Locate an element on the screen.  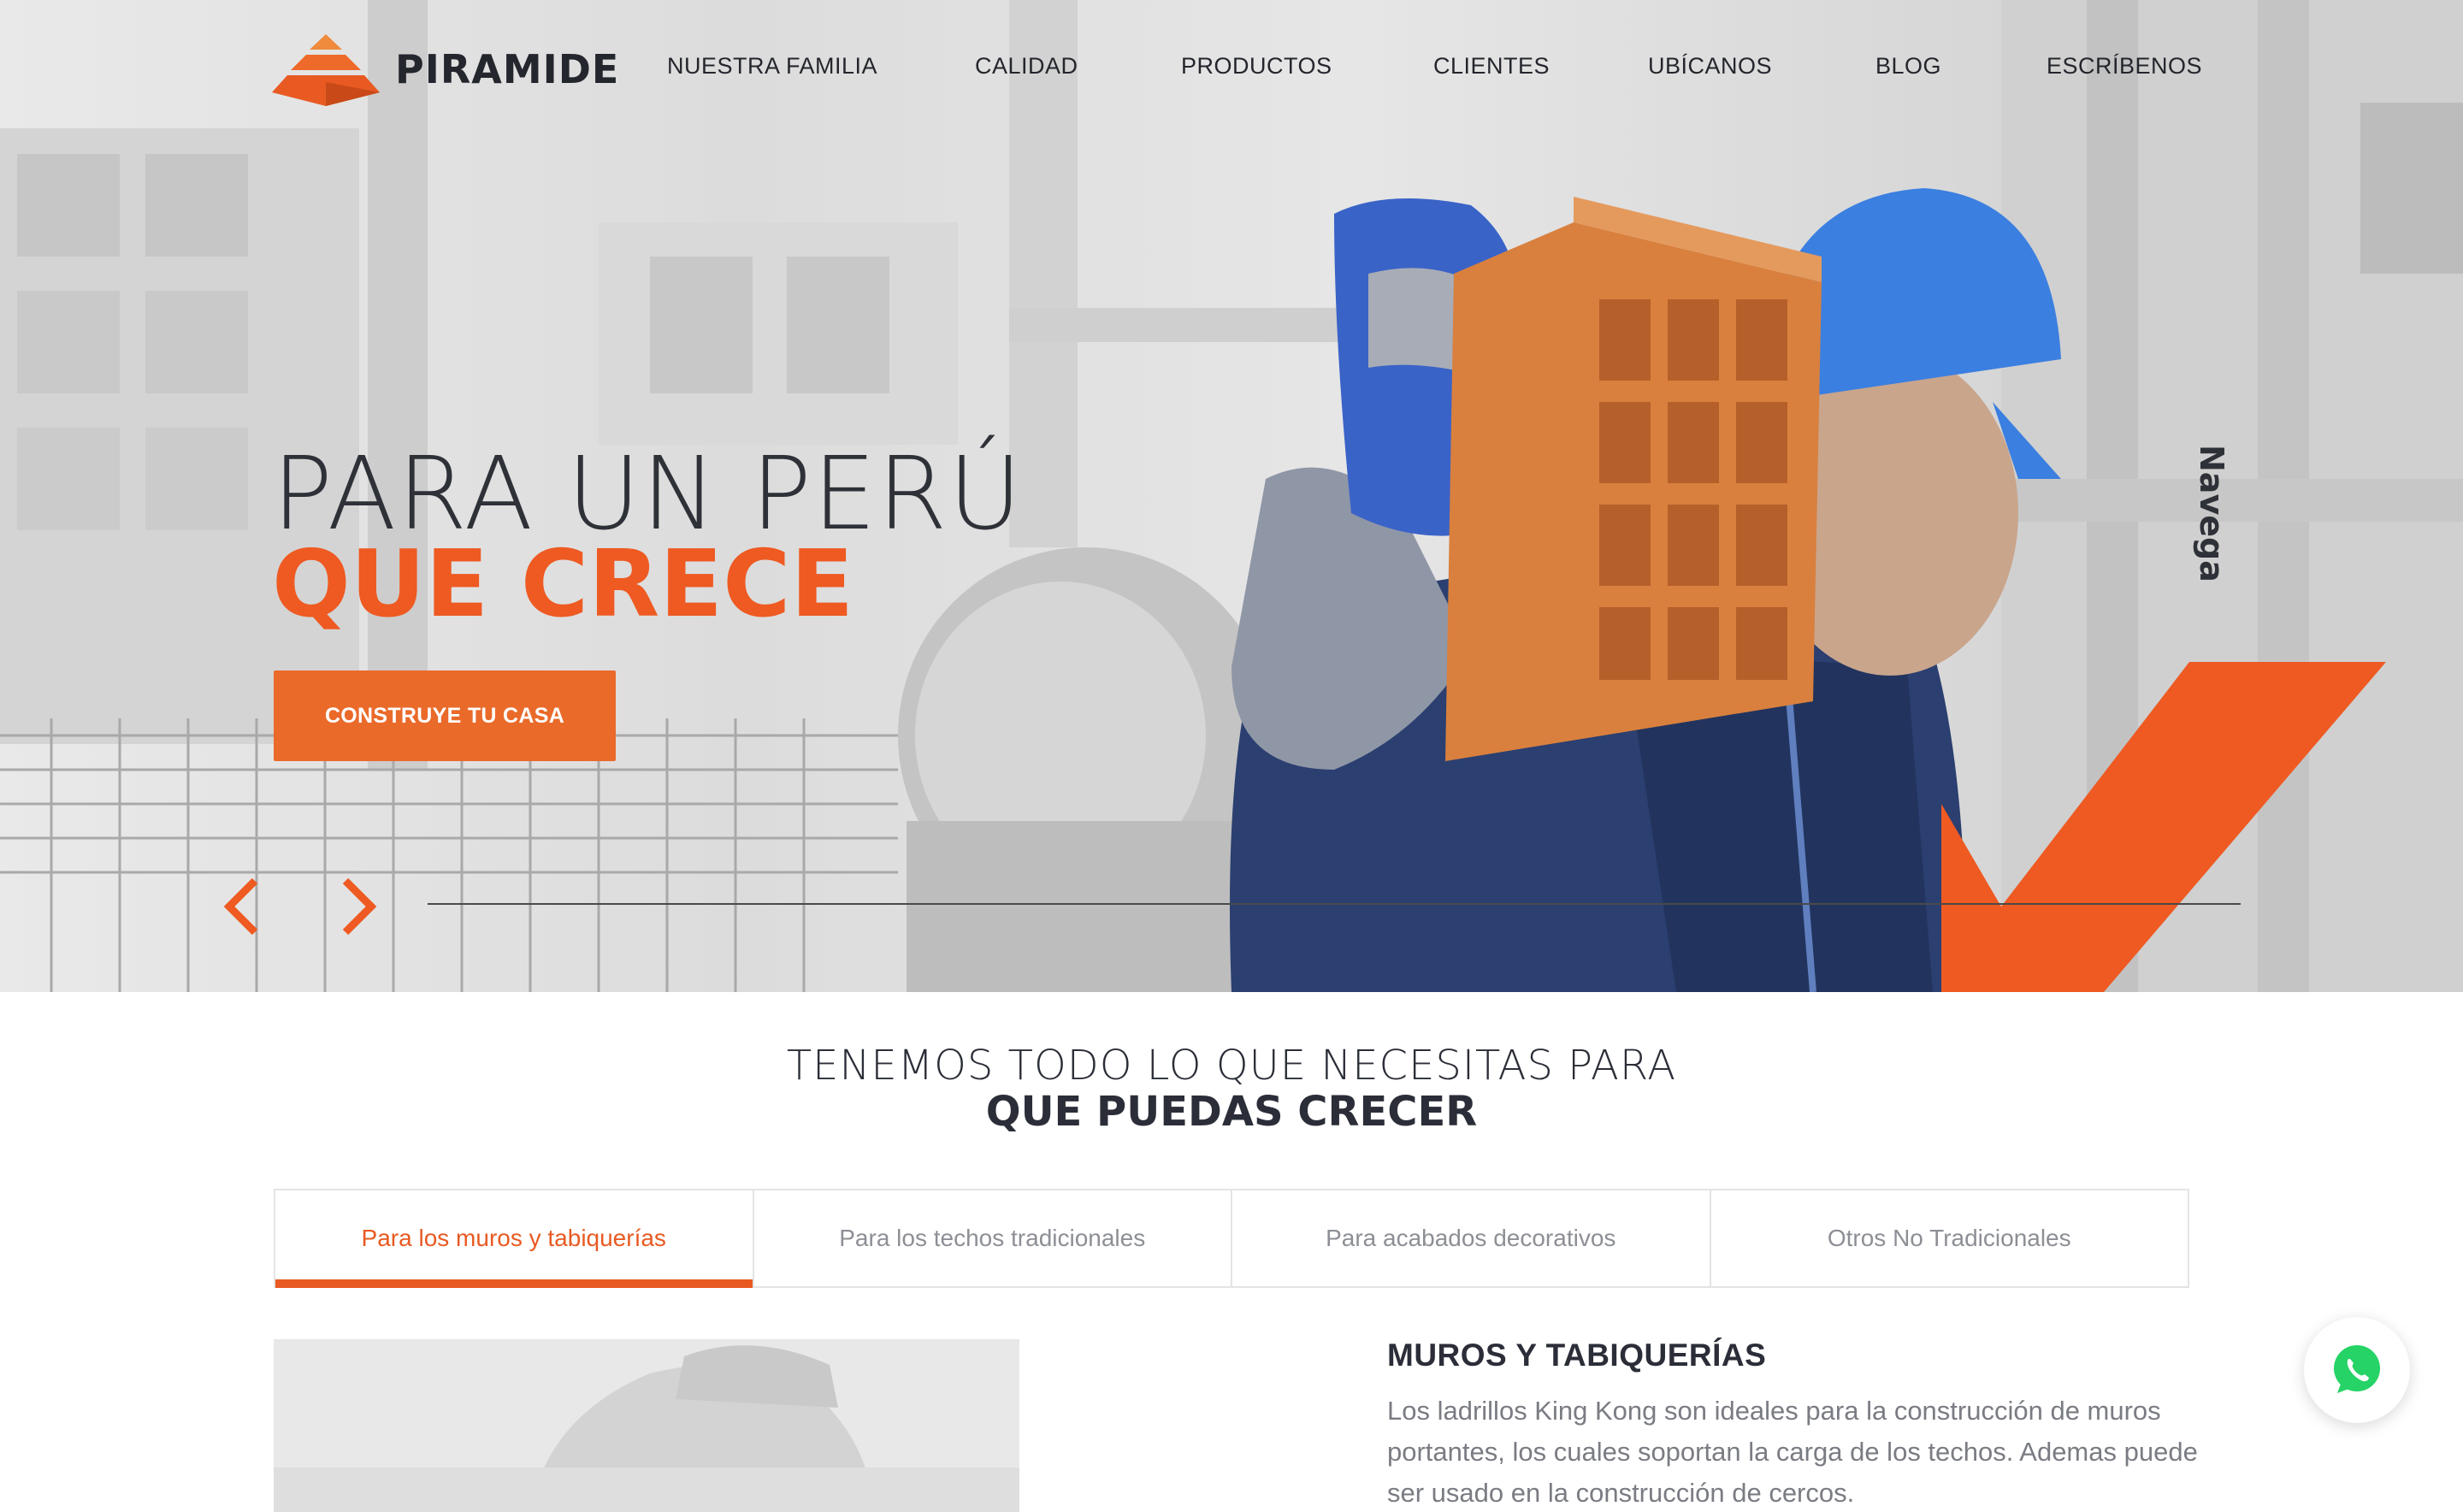
chevron-right-icon is located at coordinates (359, 906).